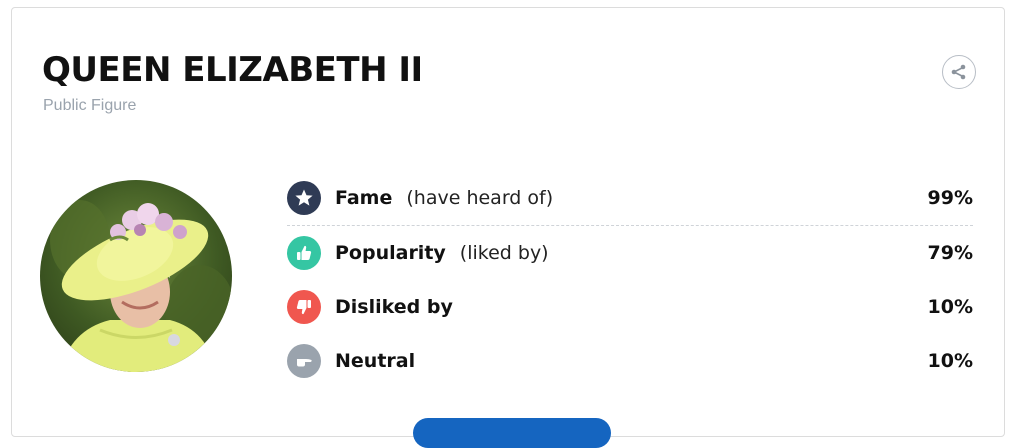 The width and height of the screenshot is (1023, 448). Describe the element at coordinates (630, 198) in the screenshot. I see `stat-row-fame: Fame (have heard of) 99%` at that location.